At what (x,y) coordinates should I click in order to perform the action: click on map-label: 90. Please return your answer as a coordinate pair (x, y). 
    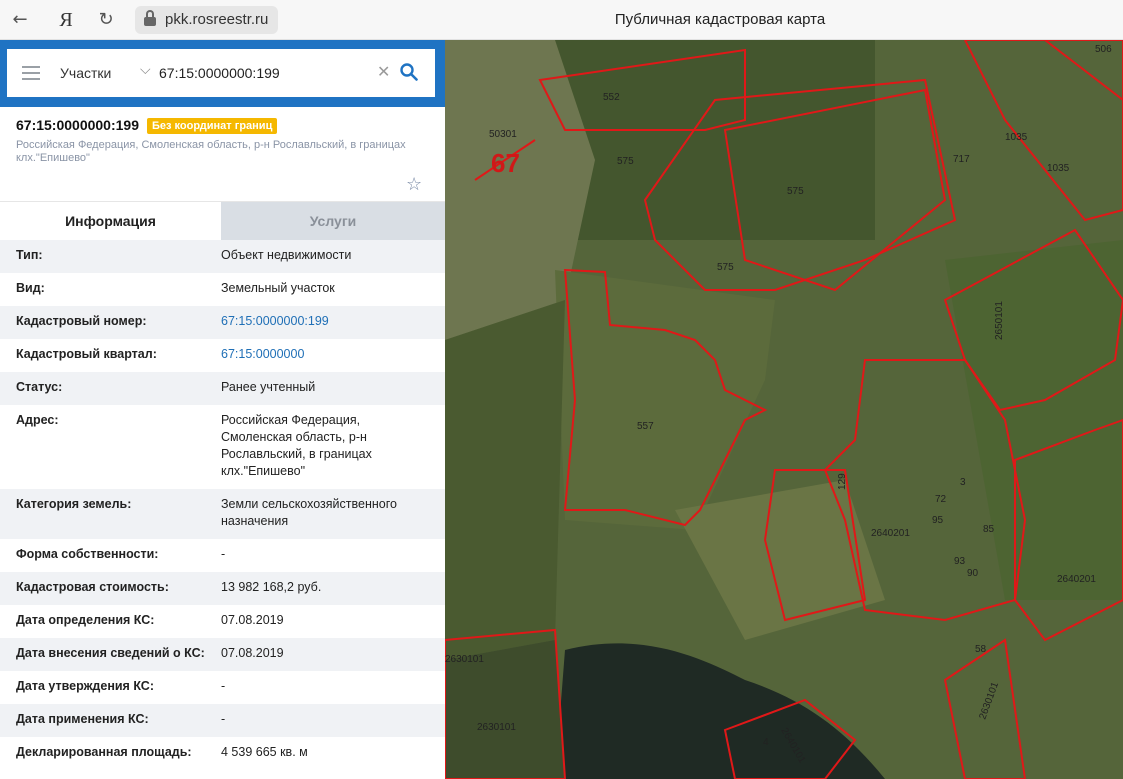
    Looking at the image, I should click on (973, 573).